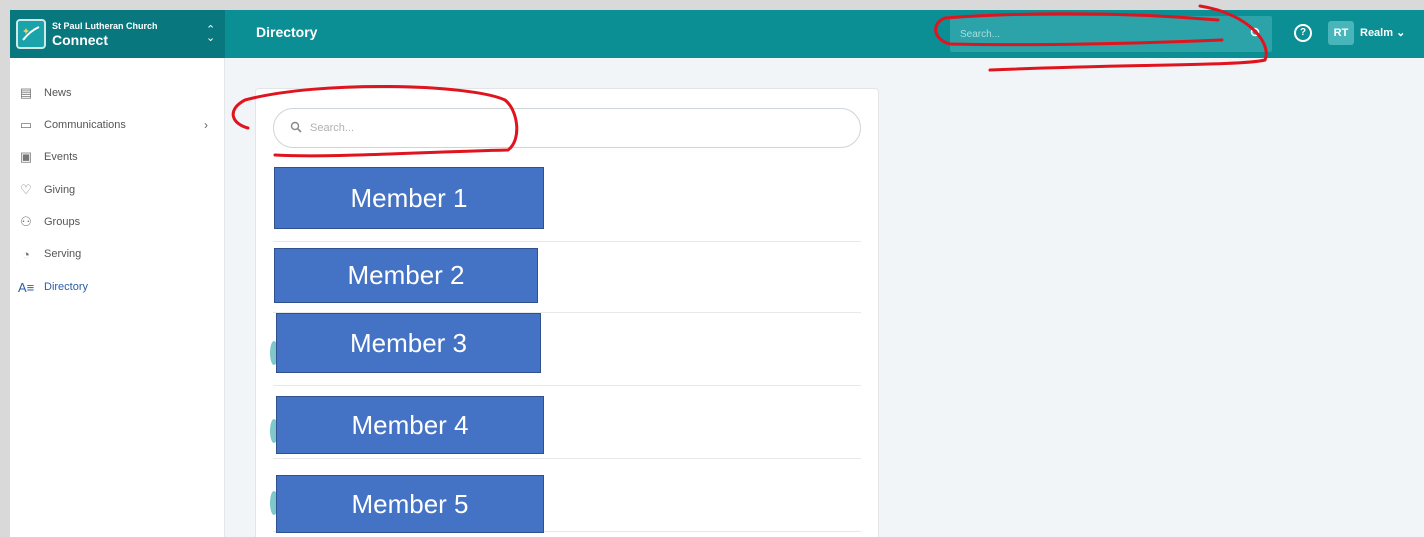  Describe the element at coordinates (410, 425) in the screenshot. I see `list-item: Member 4` at that location.